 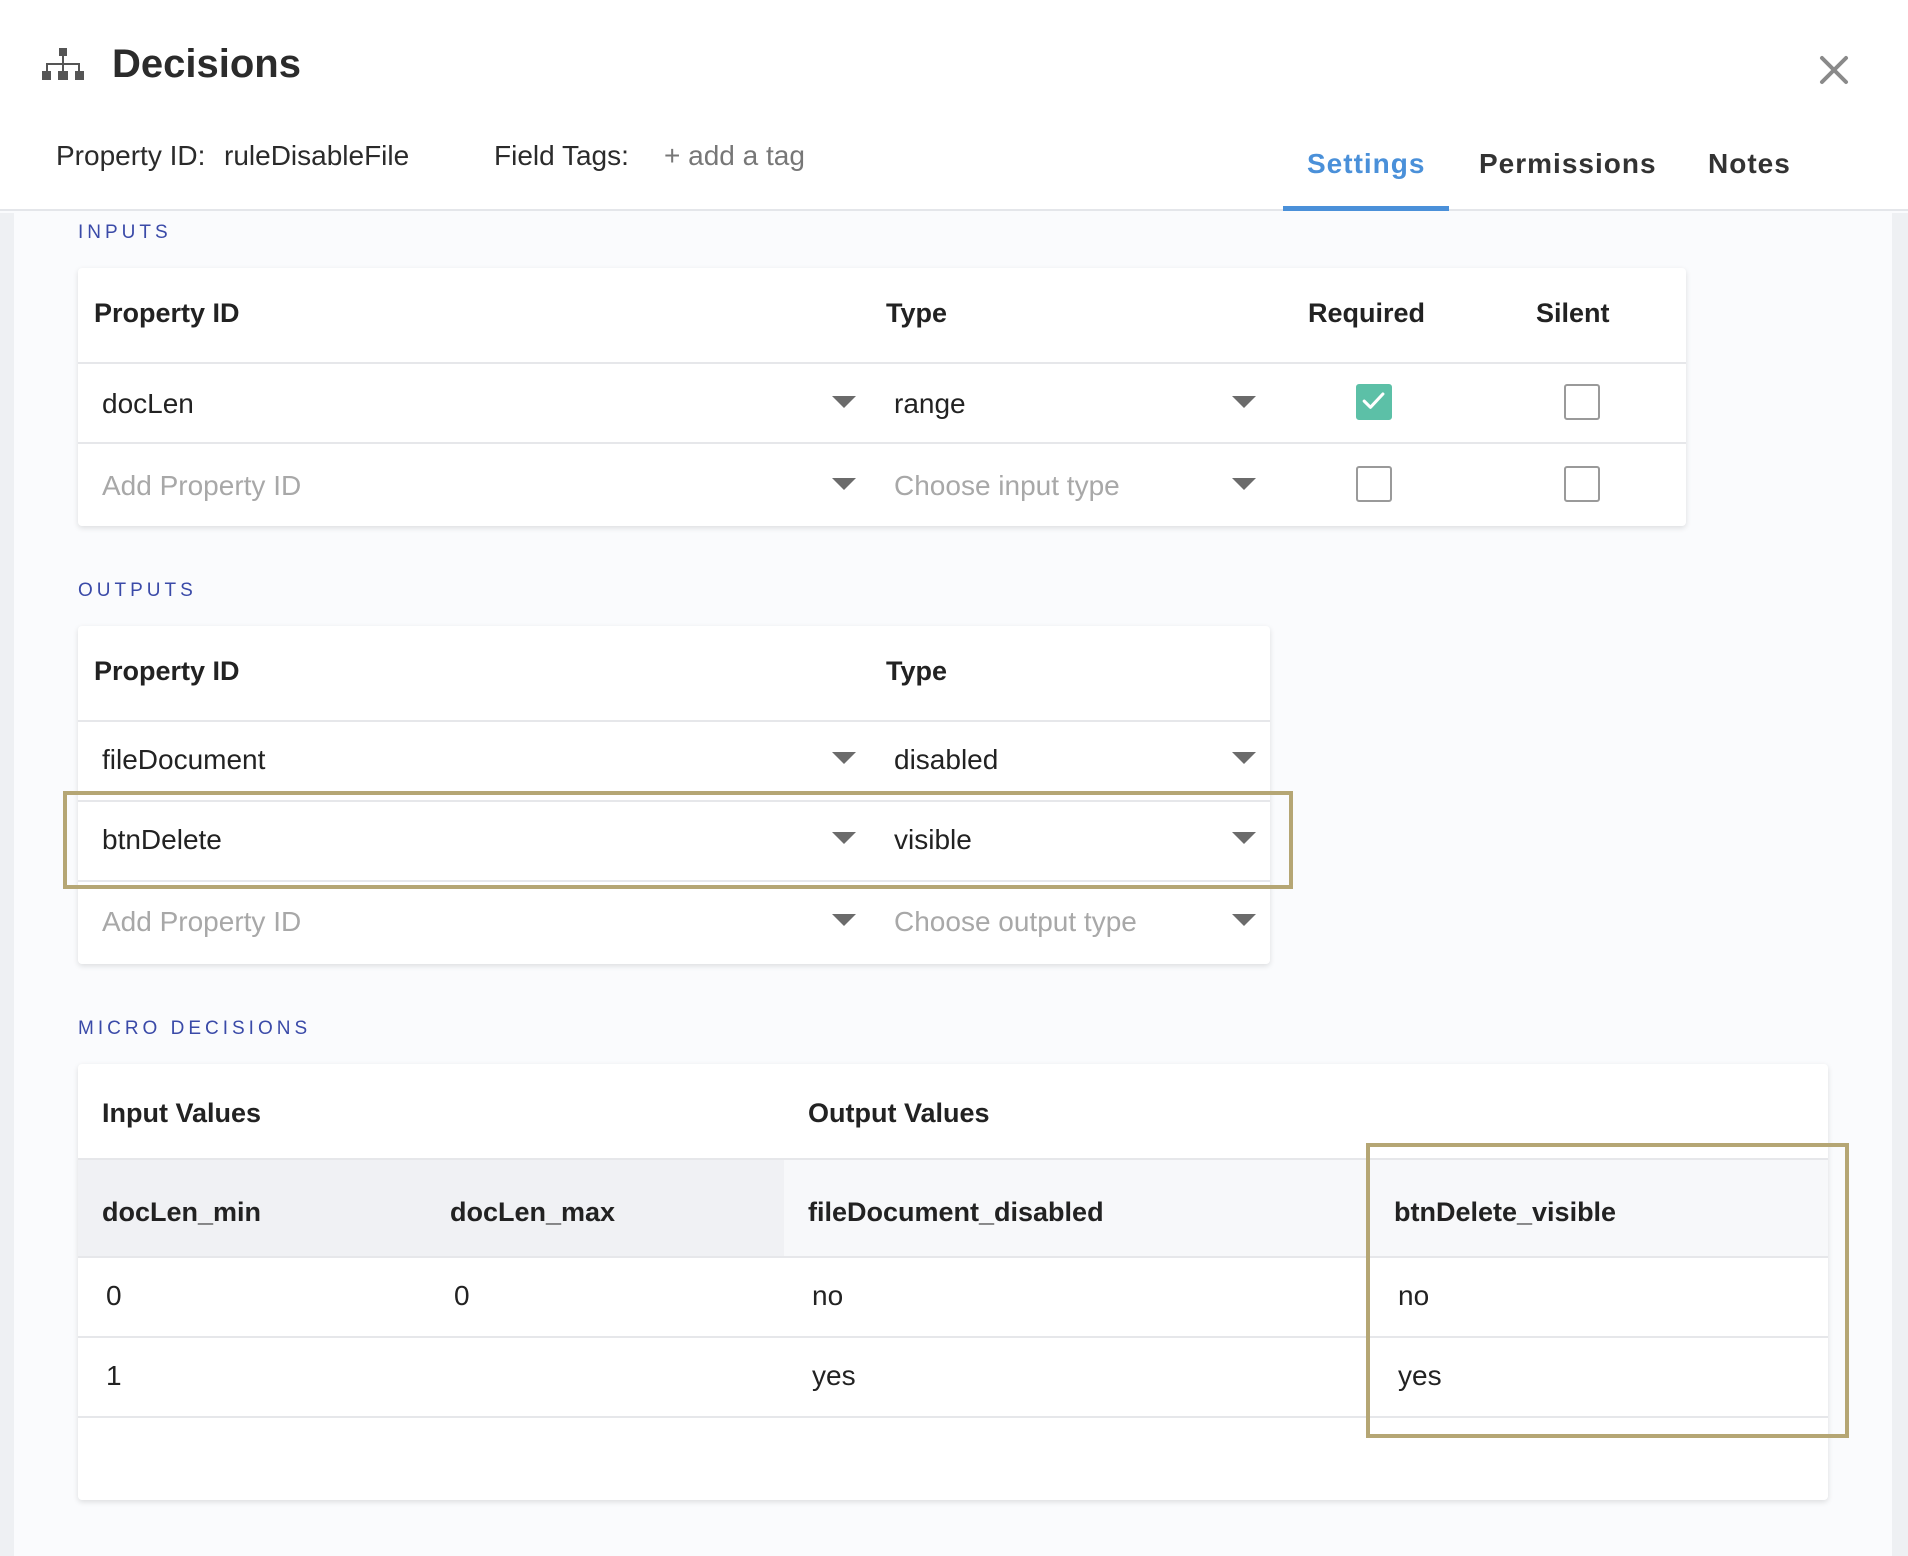 I want to click on tab-notes: Notes, so click(x=1749, y=164).